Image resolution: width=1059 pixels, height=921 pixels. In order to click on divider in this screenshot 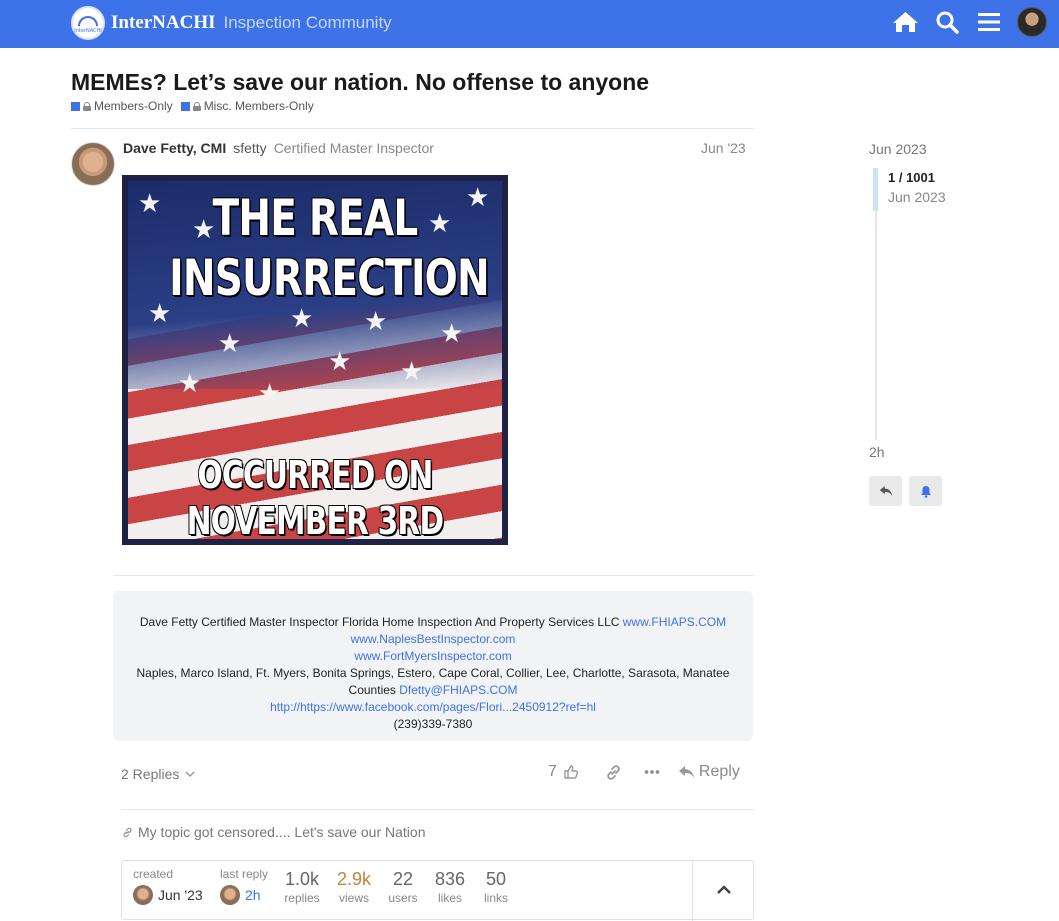, I will do `click(433, 575)`.